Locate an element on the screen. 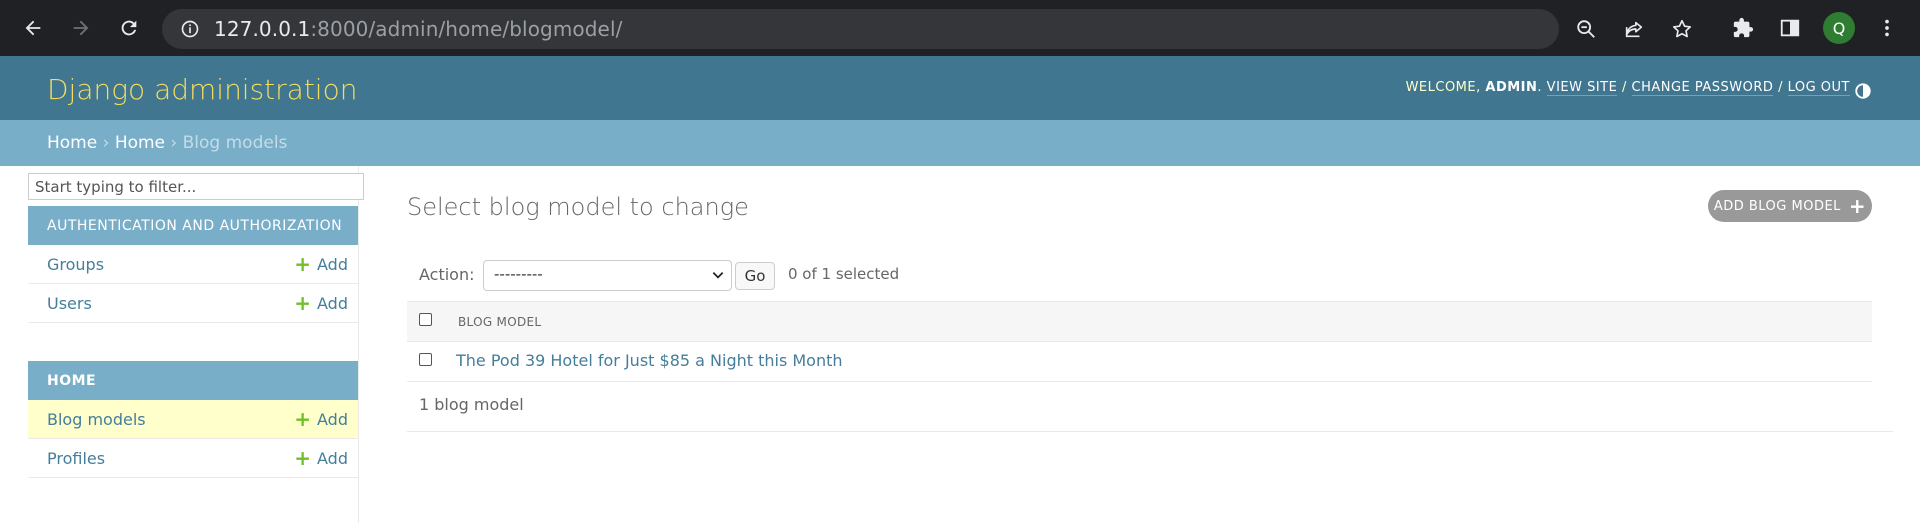  browser-menu-button is located at coordinates (1887, 28).